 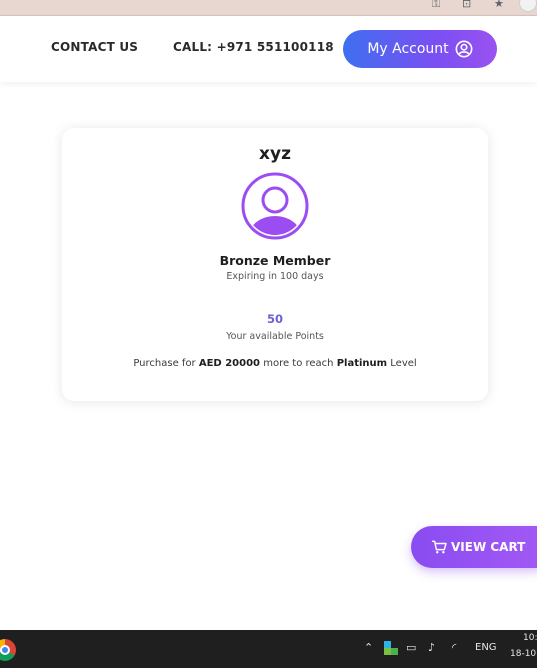 What do you see at coordinates (464, 49) in the screenshot?
I see `user-circle-icon` at bounding box center [464, 49].